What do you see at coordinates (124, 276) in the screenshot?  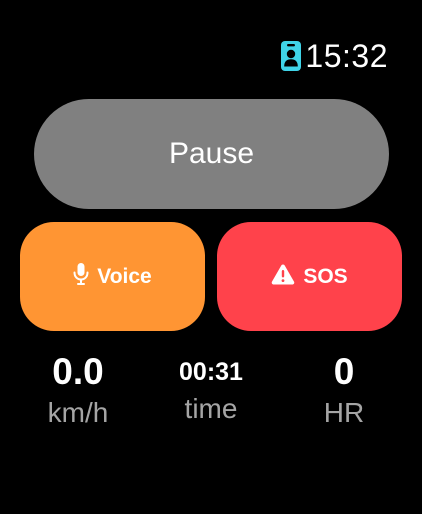 I see `voice-button-label: Voice` at bounding box center [124, 276].